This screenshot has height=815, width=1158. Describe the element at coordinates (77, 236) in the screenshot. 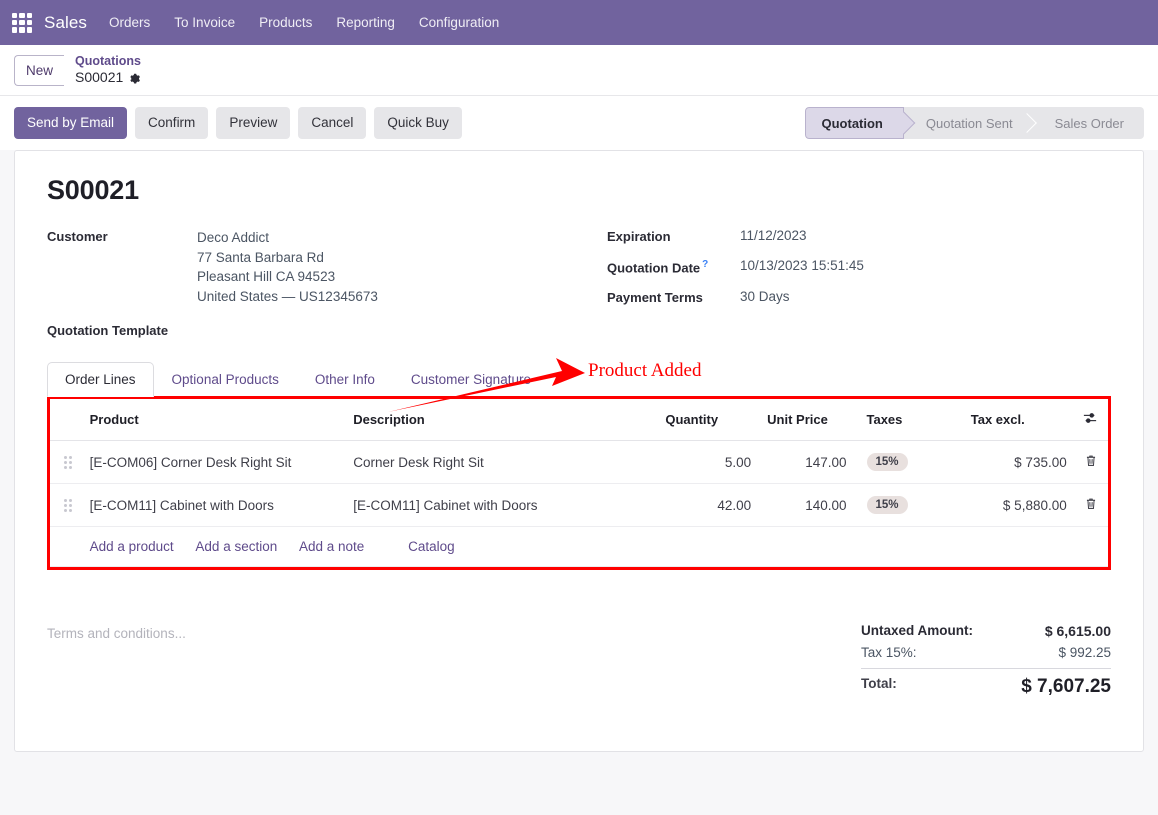

I see `customer-label: Customer` at that location.